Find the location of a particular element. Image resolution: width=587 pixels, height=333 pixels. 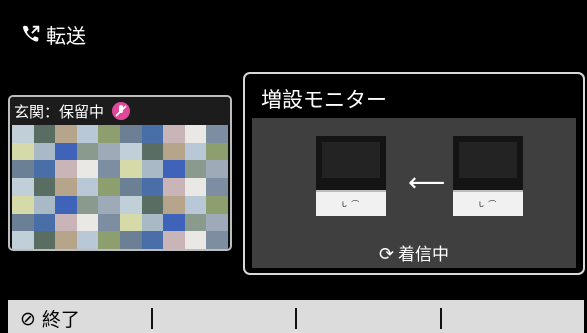

incoming-label: 着信中 is located at coordinates (424, 255).